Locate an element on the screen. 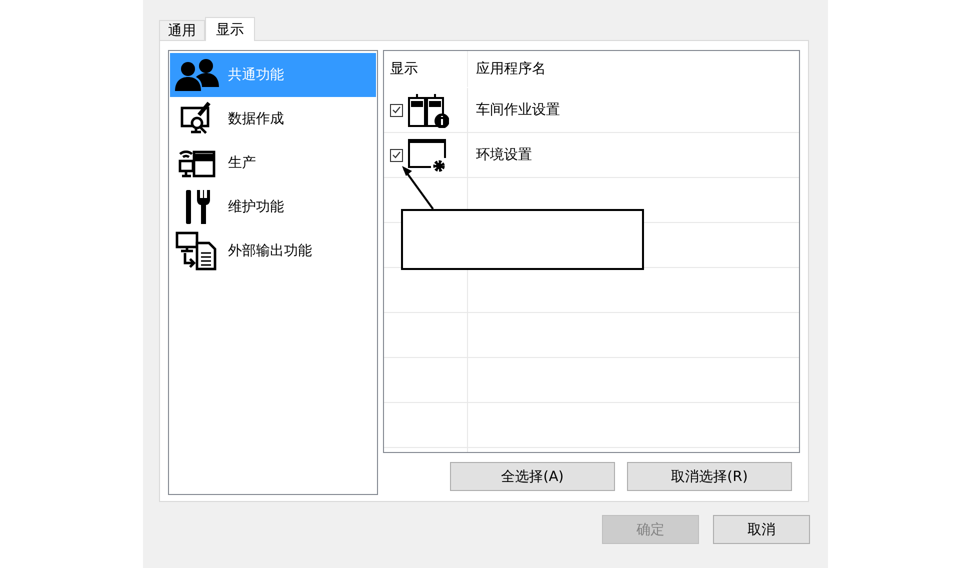 This screenshot has height=568, width=970. category-label: 数据作成 is located at coordinates (256, 119).